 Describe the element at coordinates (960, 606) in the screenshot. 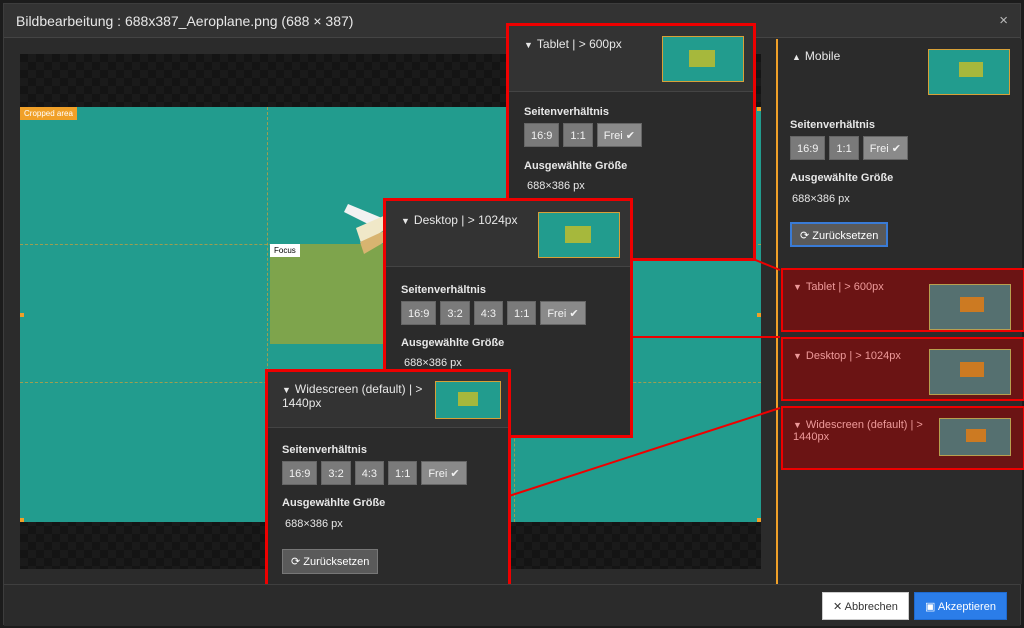

I see `accept-button: ▣ Akzeptieren` at that location.